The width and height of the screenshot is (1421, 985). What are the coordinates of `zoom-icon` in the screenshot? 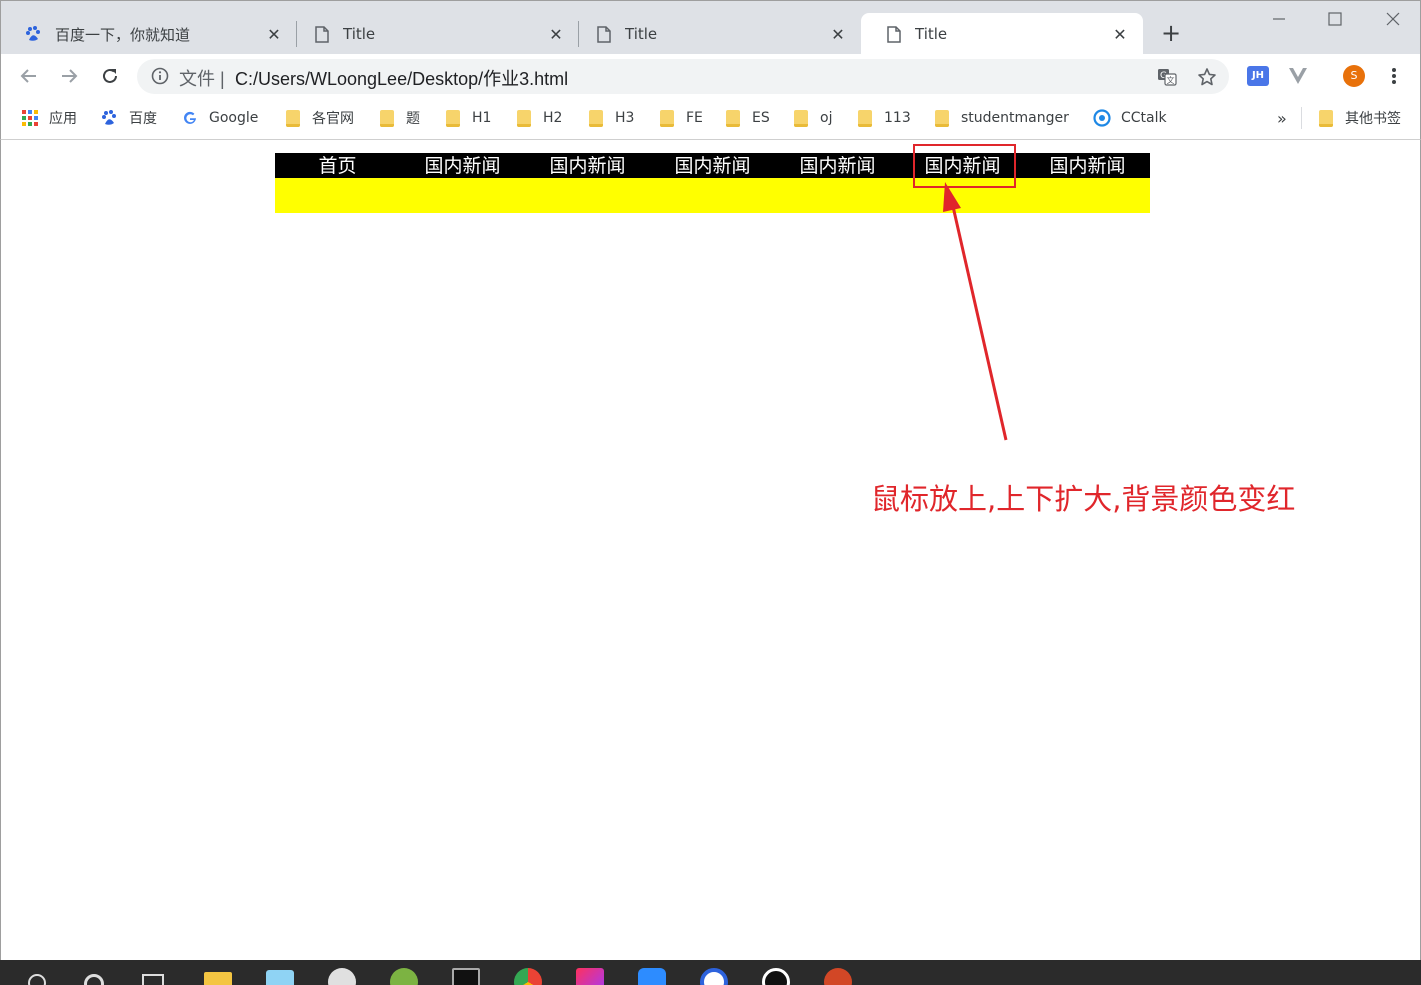 It's located at (652, 976).